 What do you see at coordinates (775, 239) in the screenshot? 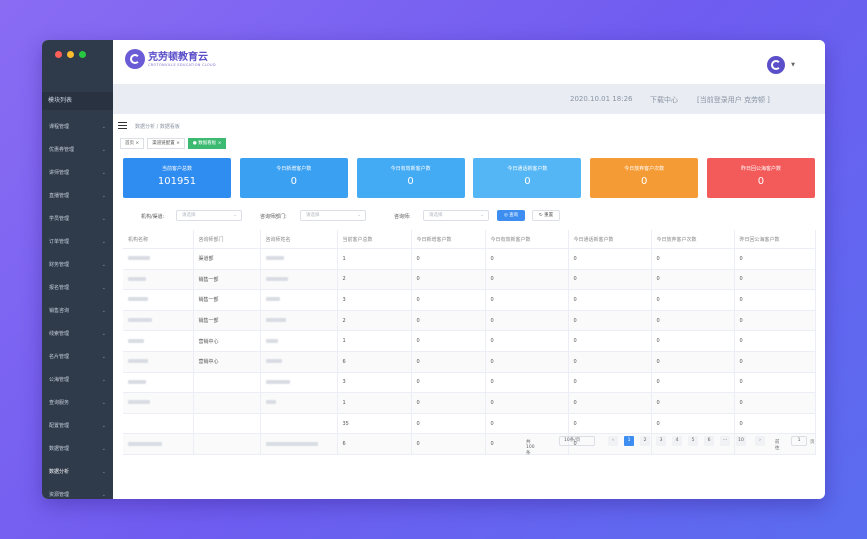
I see `table-header-cell: 昨日回公海客户数` at bounding box center [775, 239].